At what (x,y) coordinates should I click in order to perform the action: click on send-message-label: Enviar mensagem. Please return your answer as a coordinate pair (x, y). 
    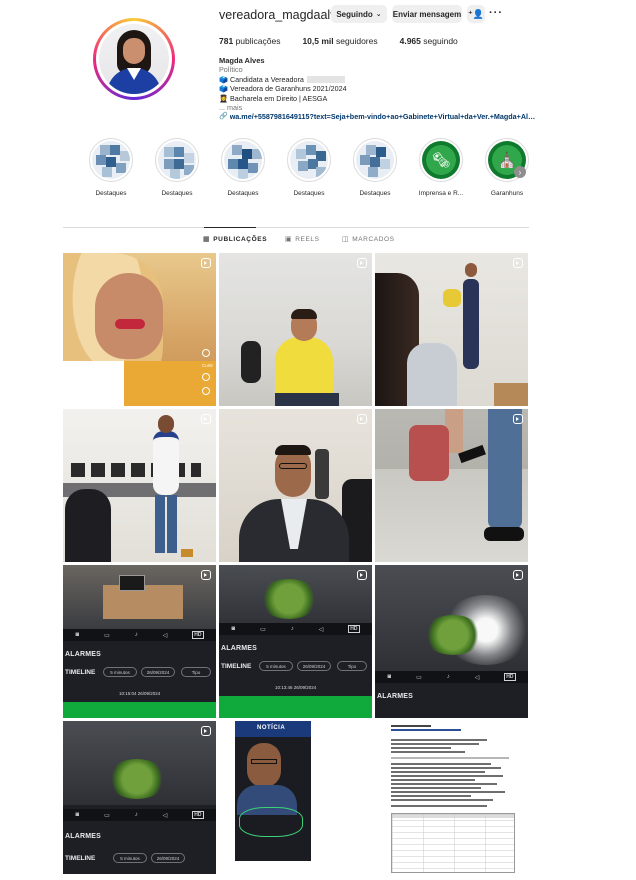
    Looking at the image, I should click on (427, 14).